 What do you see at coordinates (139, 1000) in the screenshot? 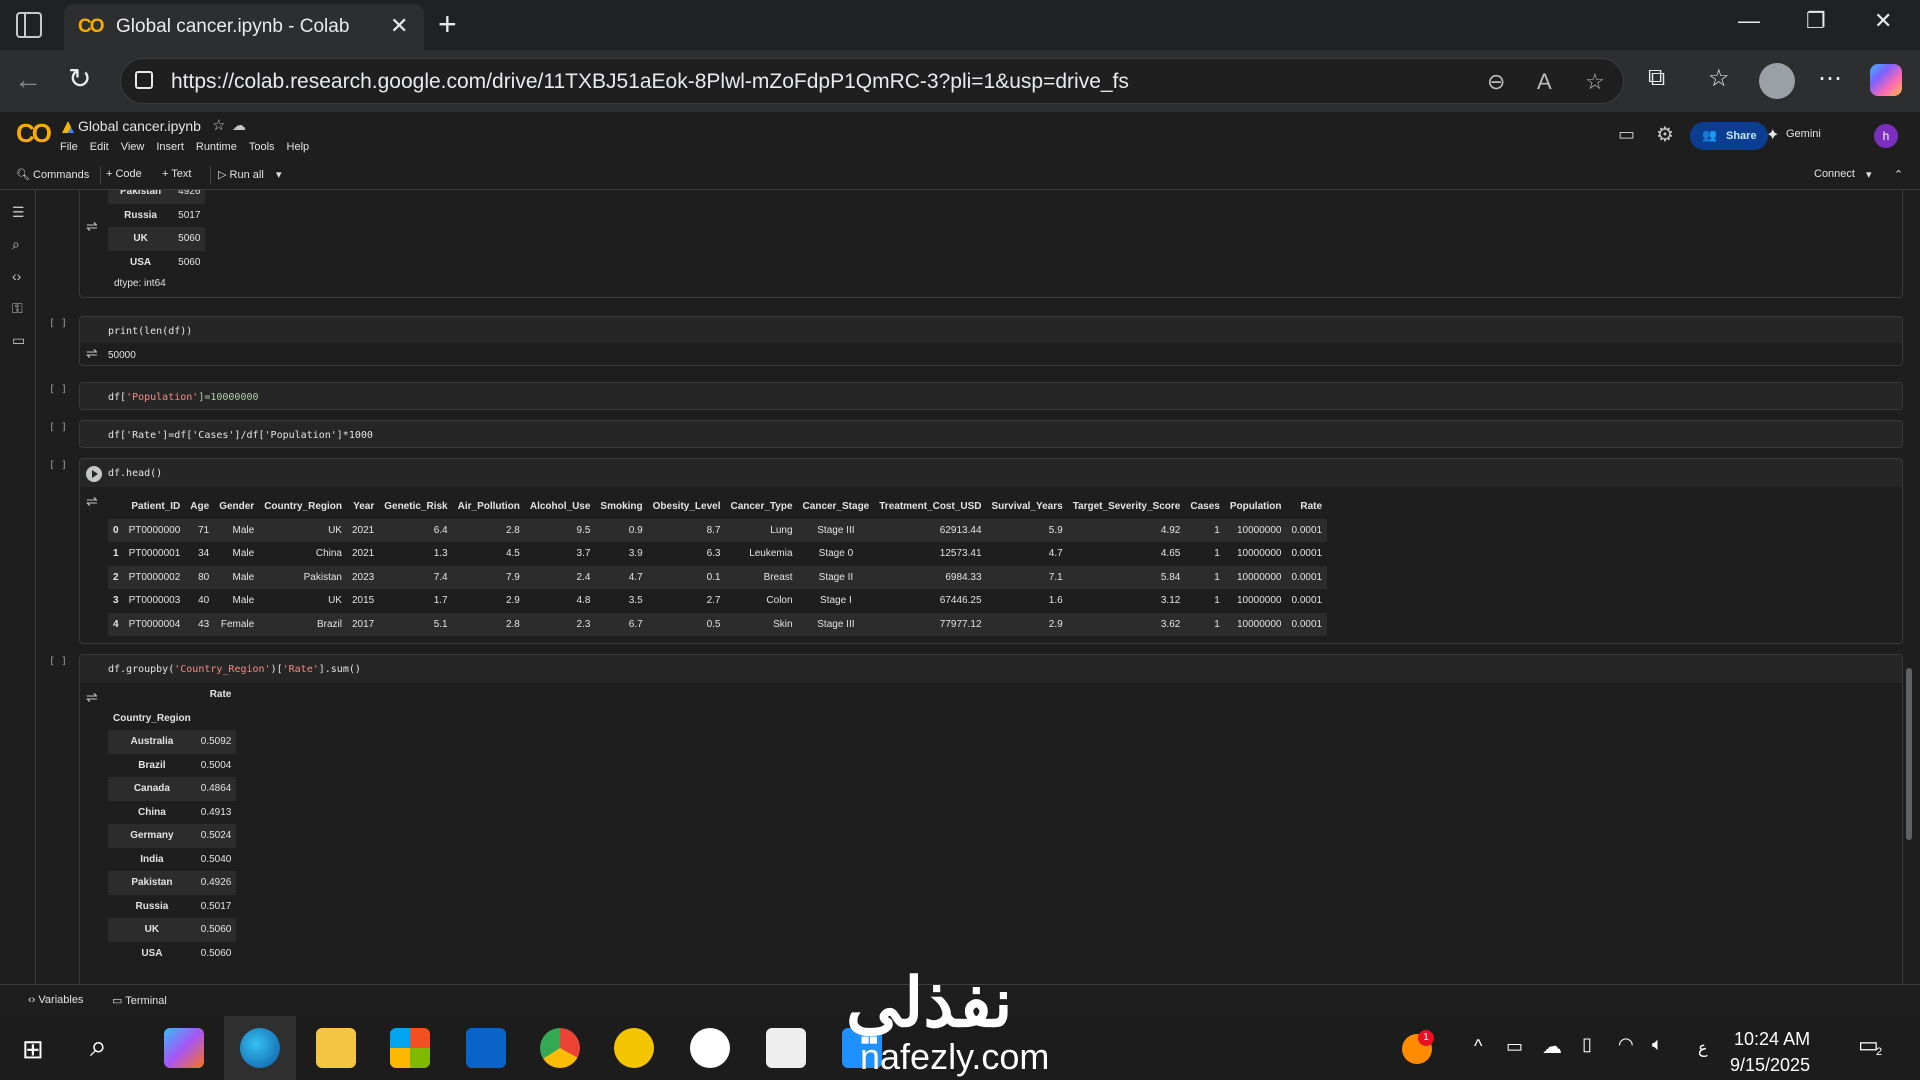
I see `terminal-button: ▭ Terminal` at bounding box center [139, 1000].